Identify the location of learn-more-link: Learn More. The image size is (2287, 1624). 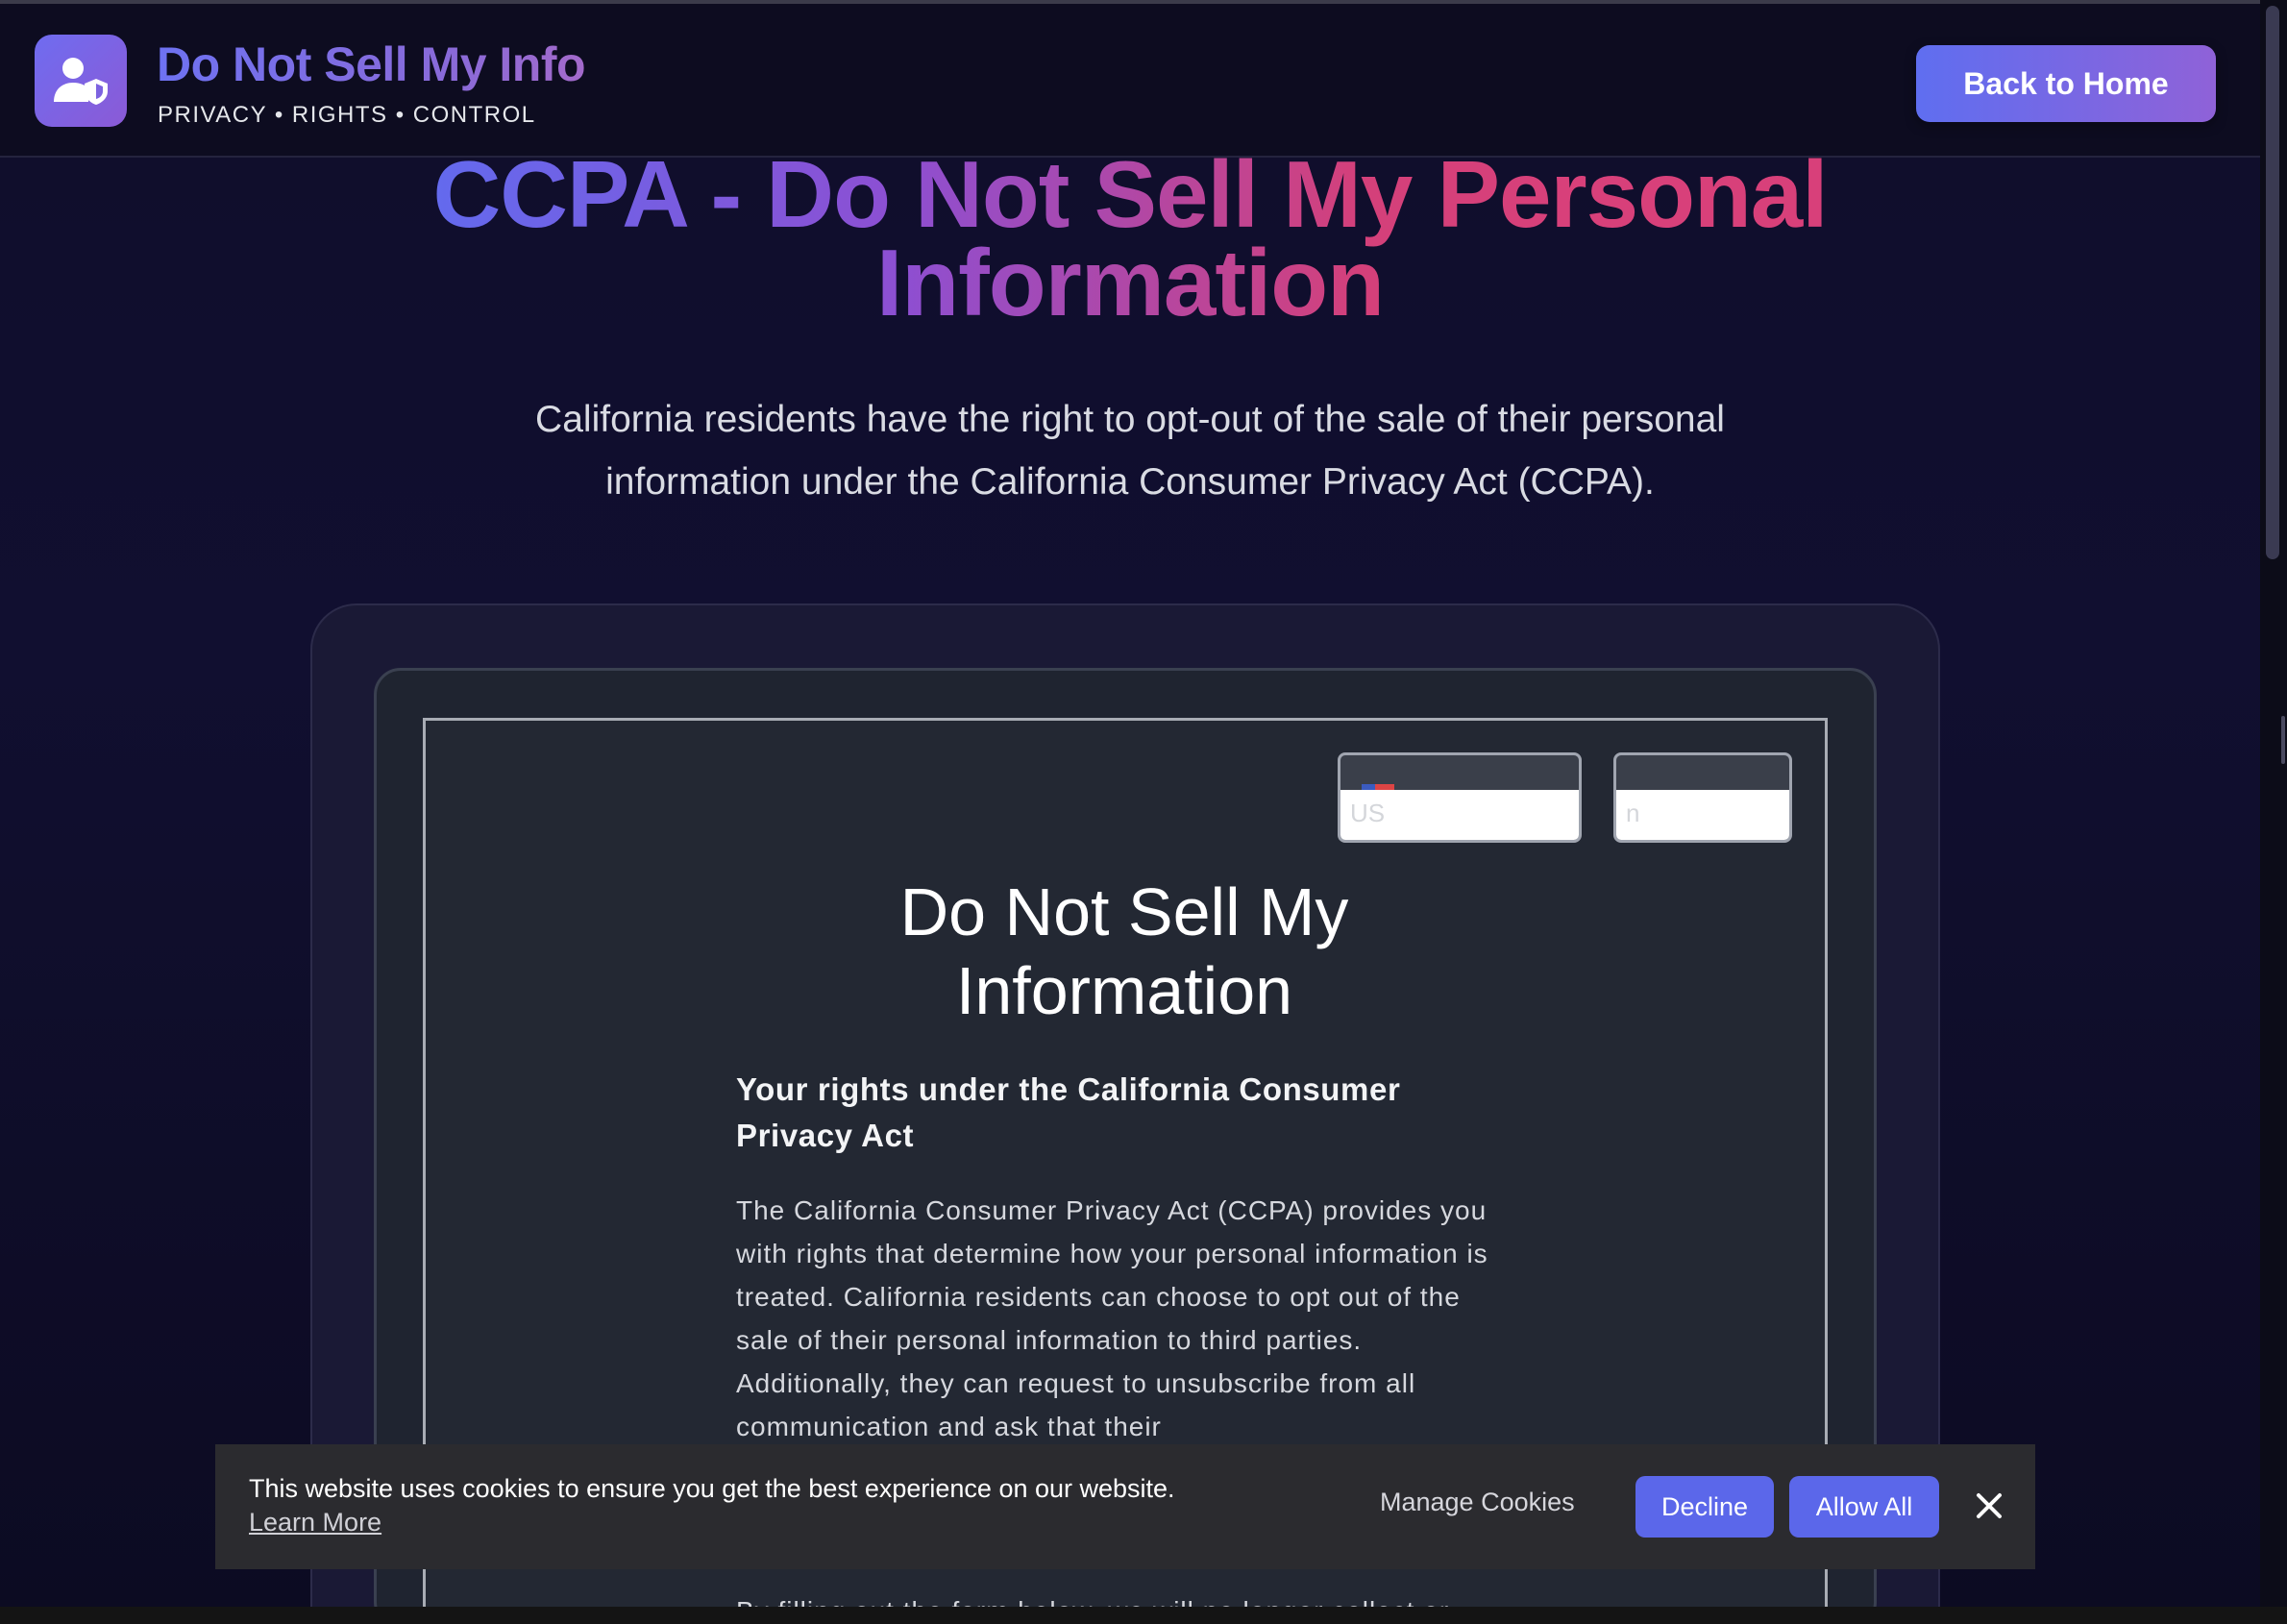
(315, 1523).